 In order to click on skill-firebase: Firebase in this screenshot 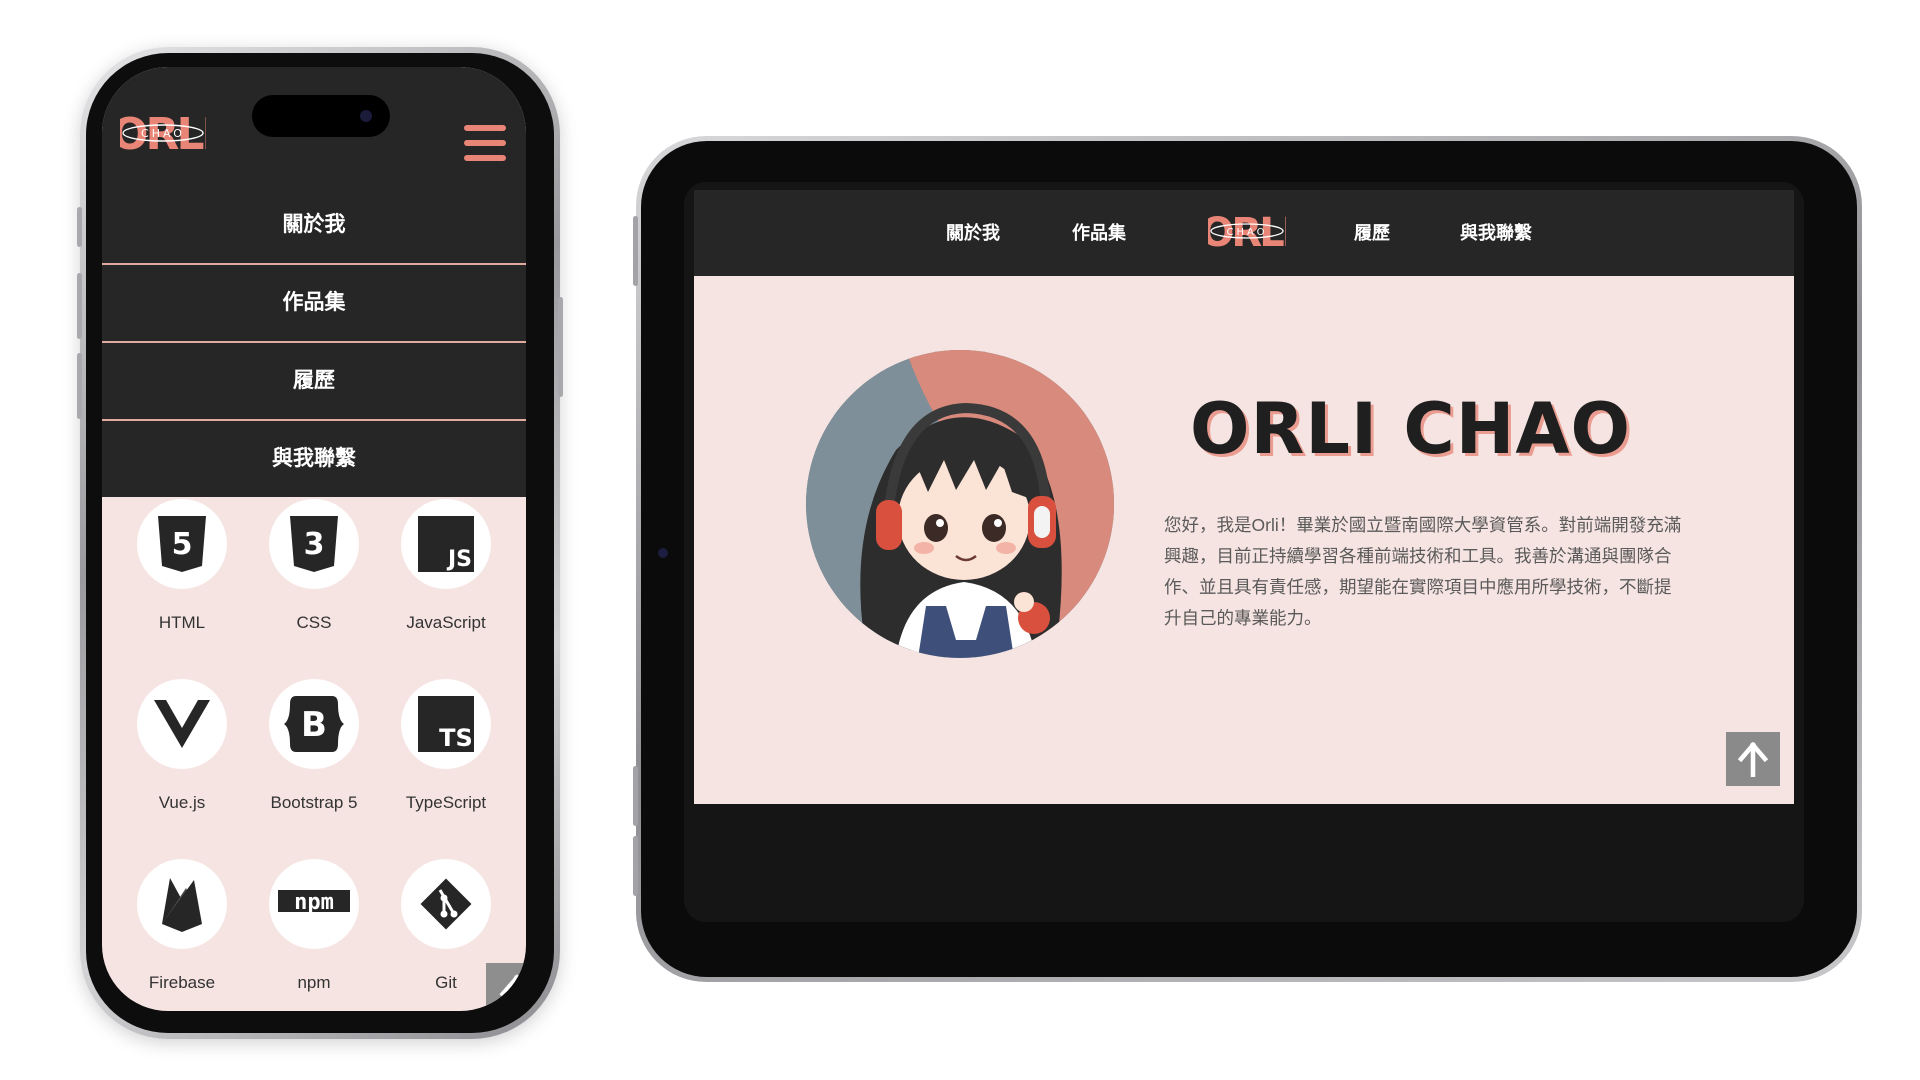, I will do `click(182, 926)`.